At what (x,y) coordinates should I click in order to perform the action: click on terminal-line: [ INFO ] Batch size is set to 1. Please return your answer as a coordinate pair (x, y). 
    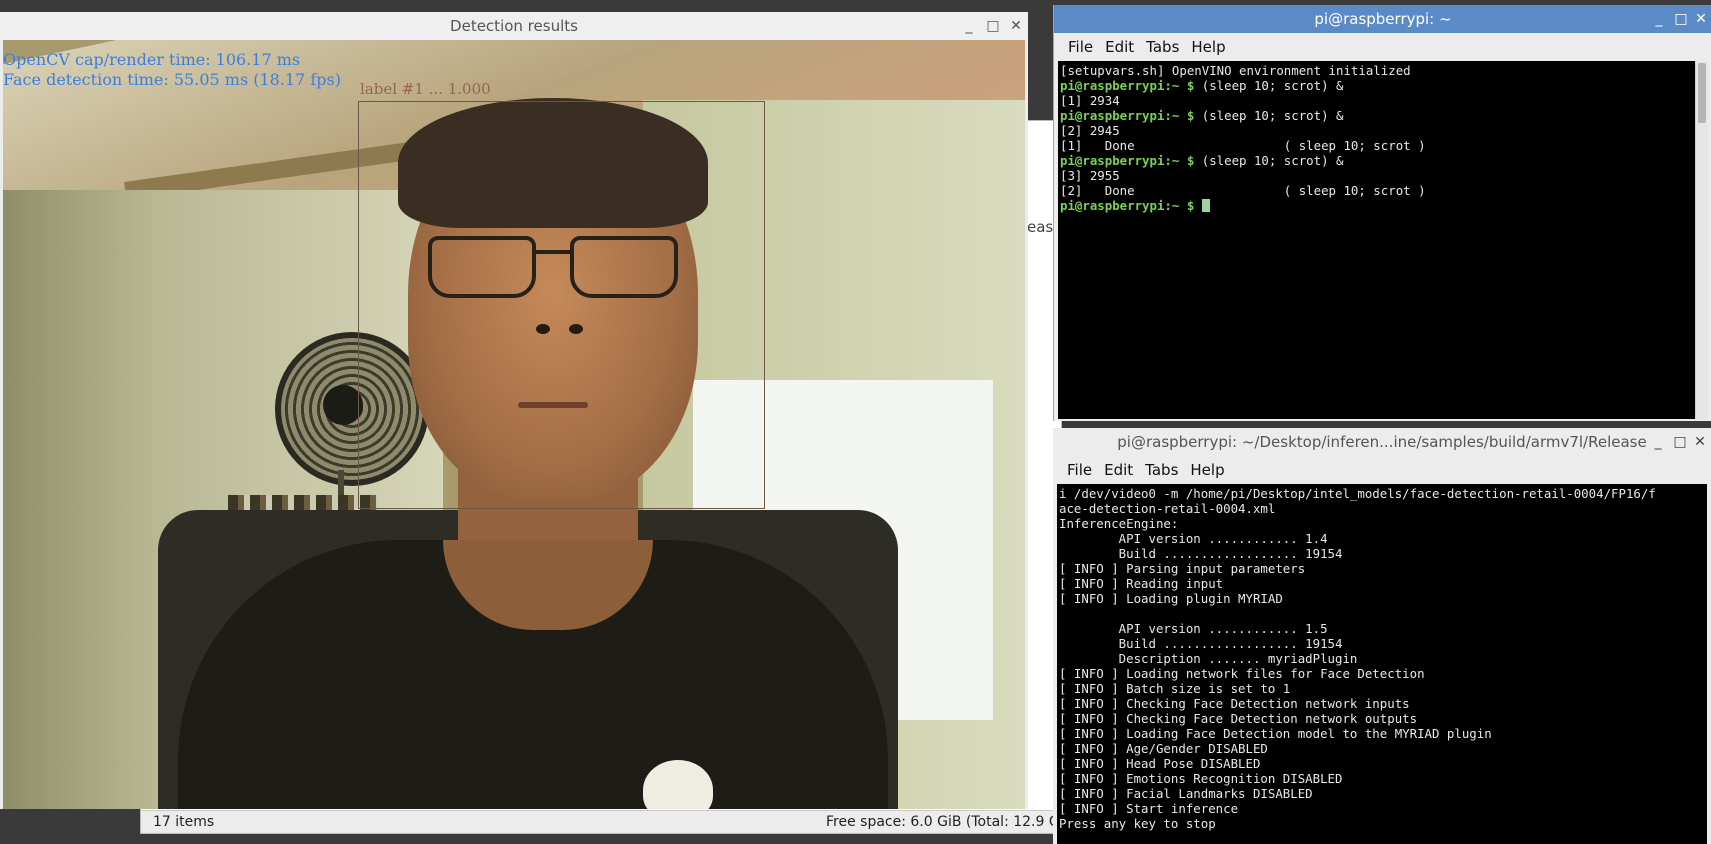
    Looking at the image, I should click on (1175, 688).